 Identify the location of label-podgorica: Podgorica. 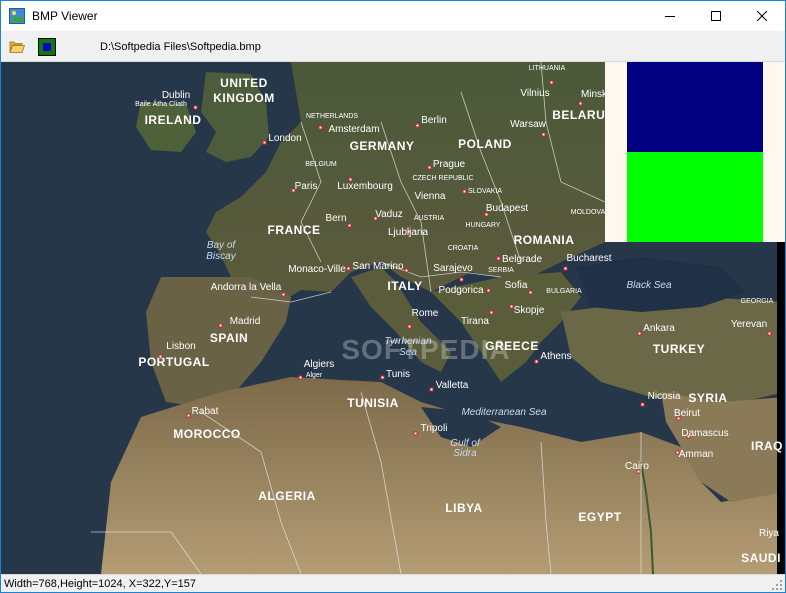
(460, 290).